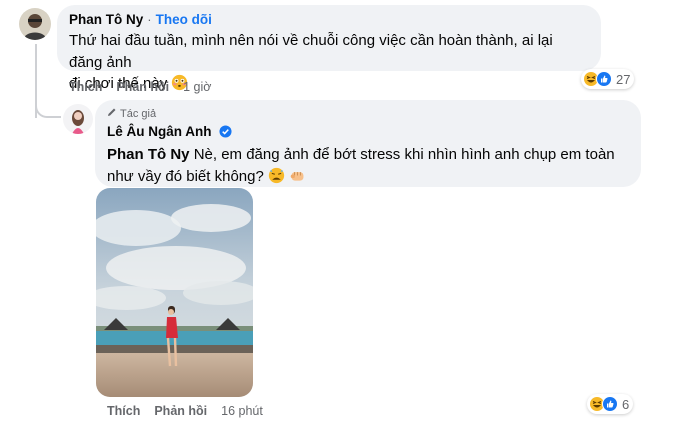  What do you see at coordinates (276, 179) in the screenshot?
I see `weary-face-icon` at bounding box center [276, 179].